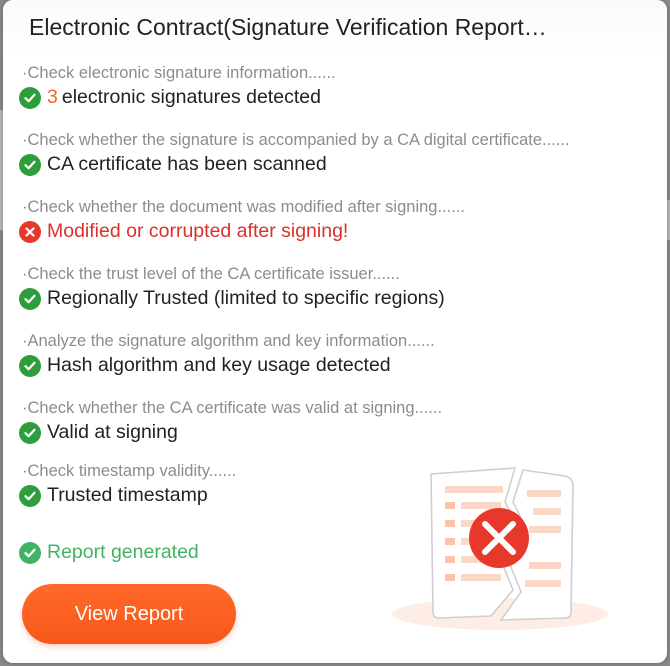 The width and height of the screenshot is (670, 666). I want to click on step-result: CA certificate has been scanned, so click(294, 164).